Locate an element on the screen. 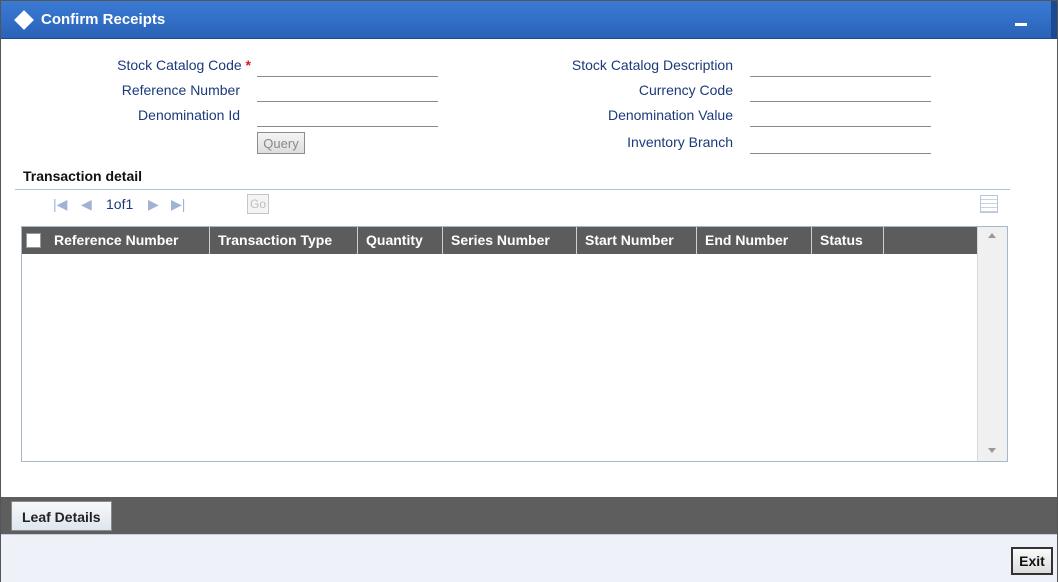 This screenshot has width=1058, height=582. denomination-id-input is located at coordinates (347, 117).